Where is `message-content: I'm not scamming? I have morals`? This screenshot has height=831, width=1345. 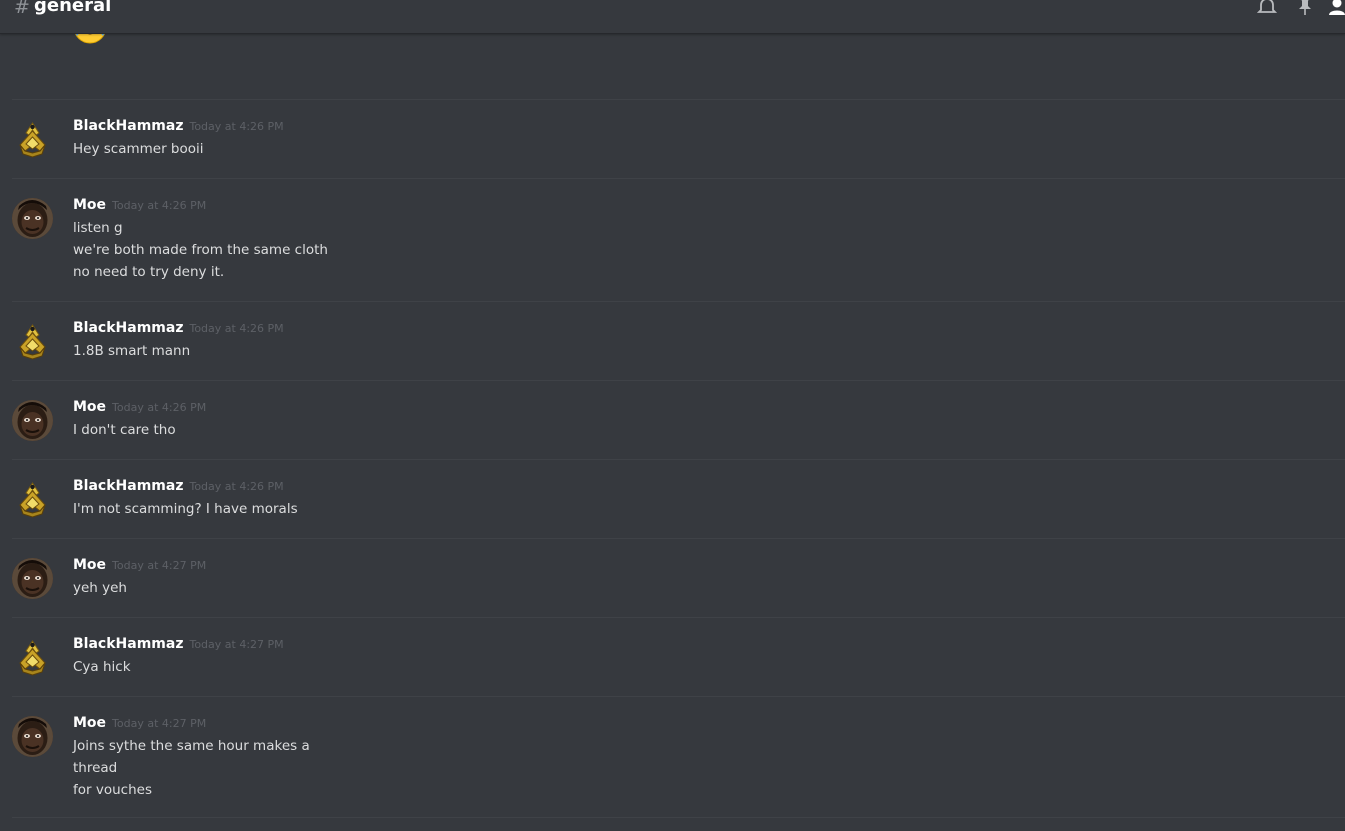
message-content: I'm not scamming? I have morals is located at coordinates (185, 509).